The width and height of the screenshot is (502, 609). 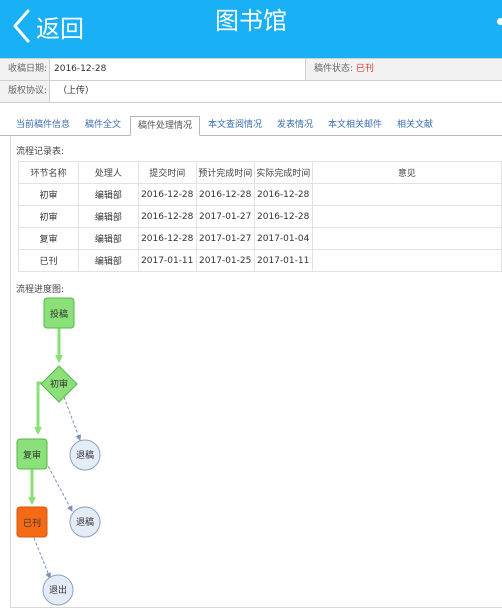 I want to click on cell-step: 已刊, so click(x=48, y=260).